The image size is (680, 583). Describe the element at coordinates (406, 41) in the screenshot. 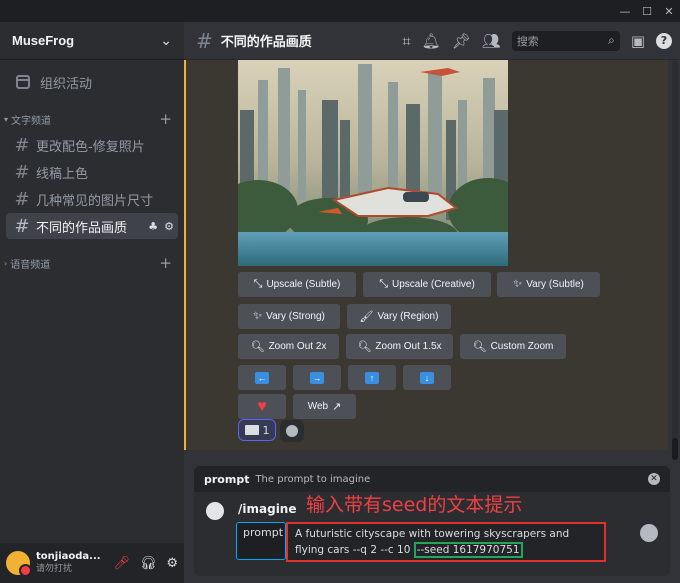

I see `threads-icon: ⌗` at that location.